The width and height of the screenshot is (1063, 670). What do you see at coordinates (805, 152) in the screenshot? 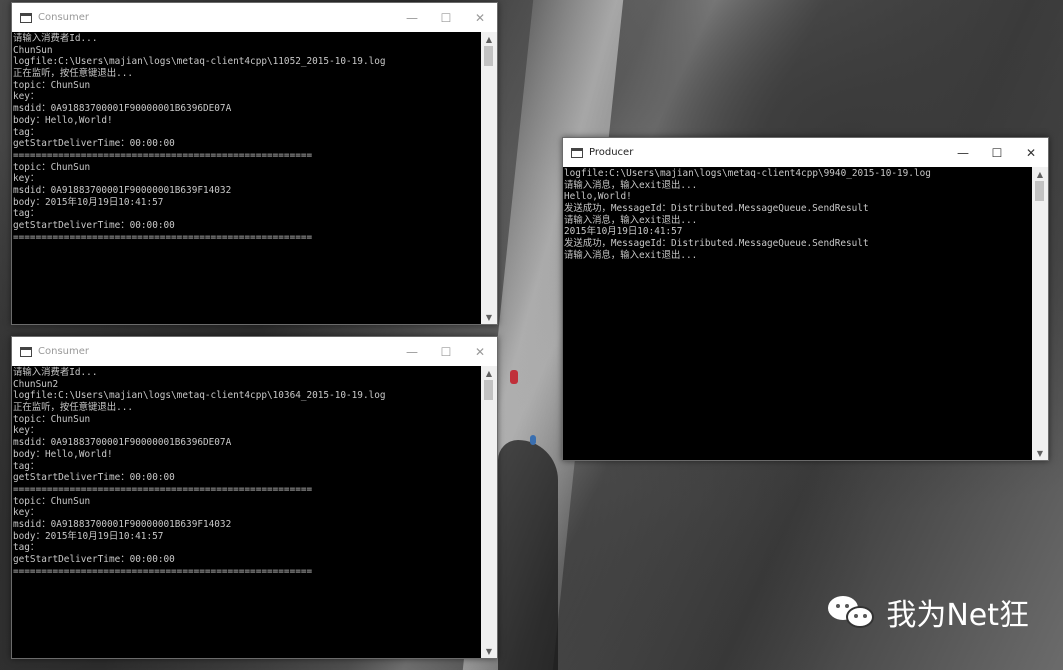
I see `producer-window-titlebar: Producer — ☐ ✕` at bounding box center [805, 152].